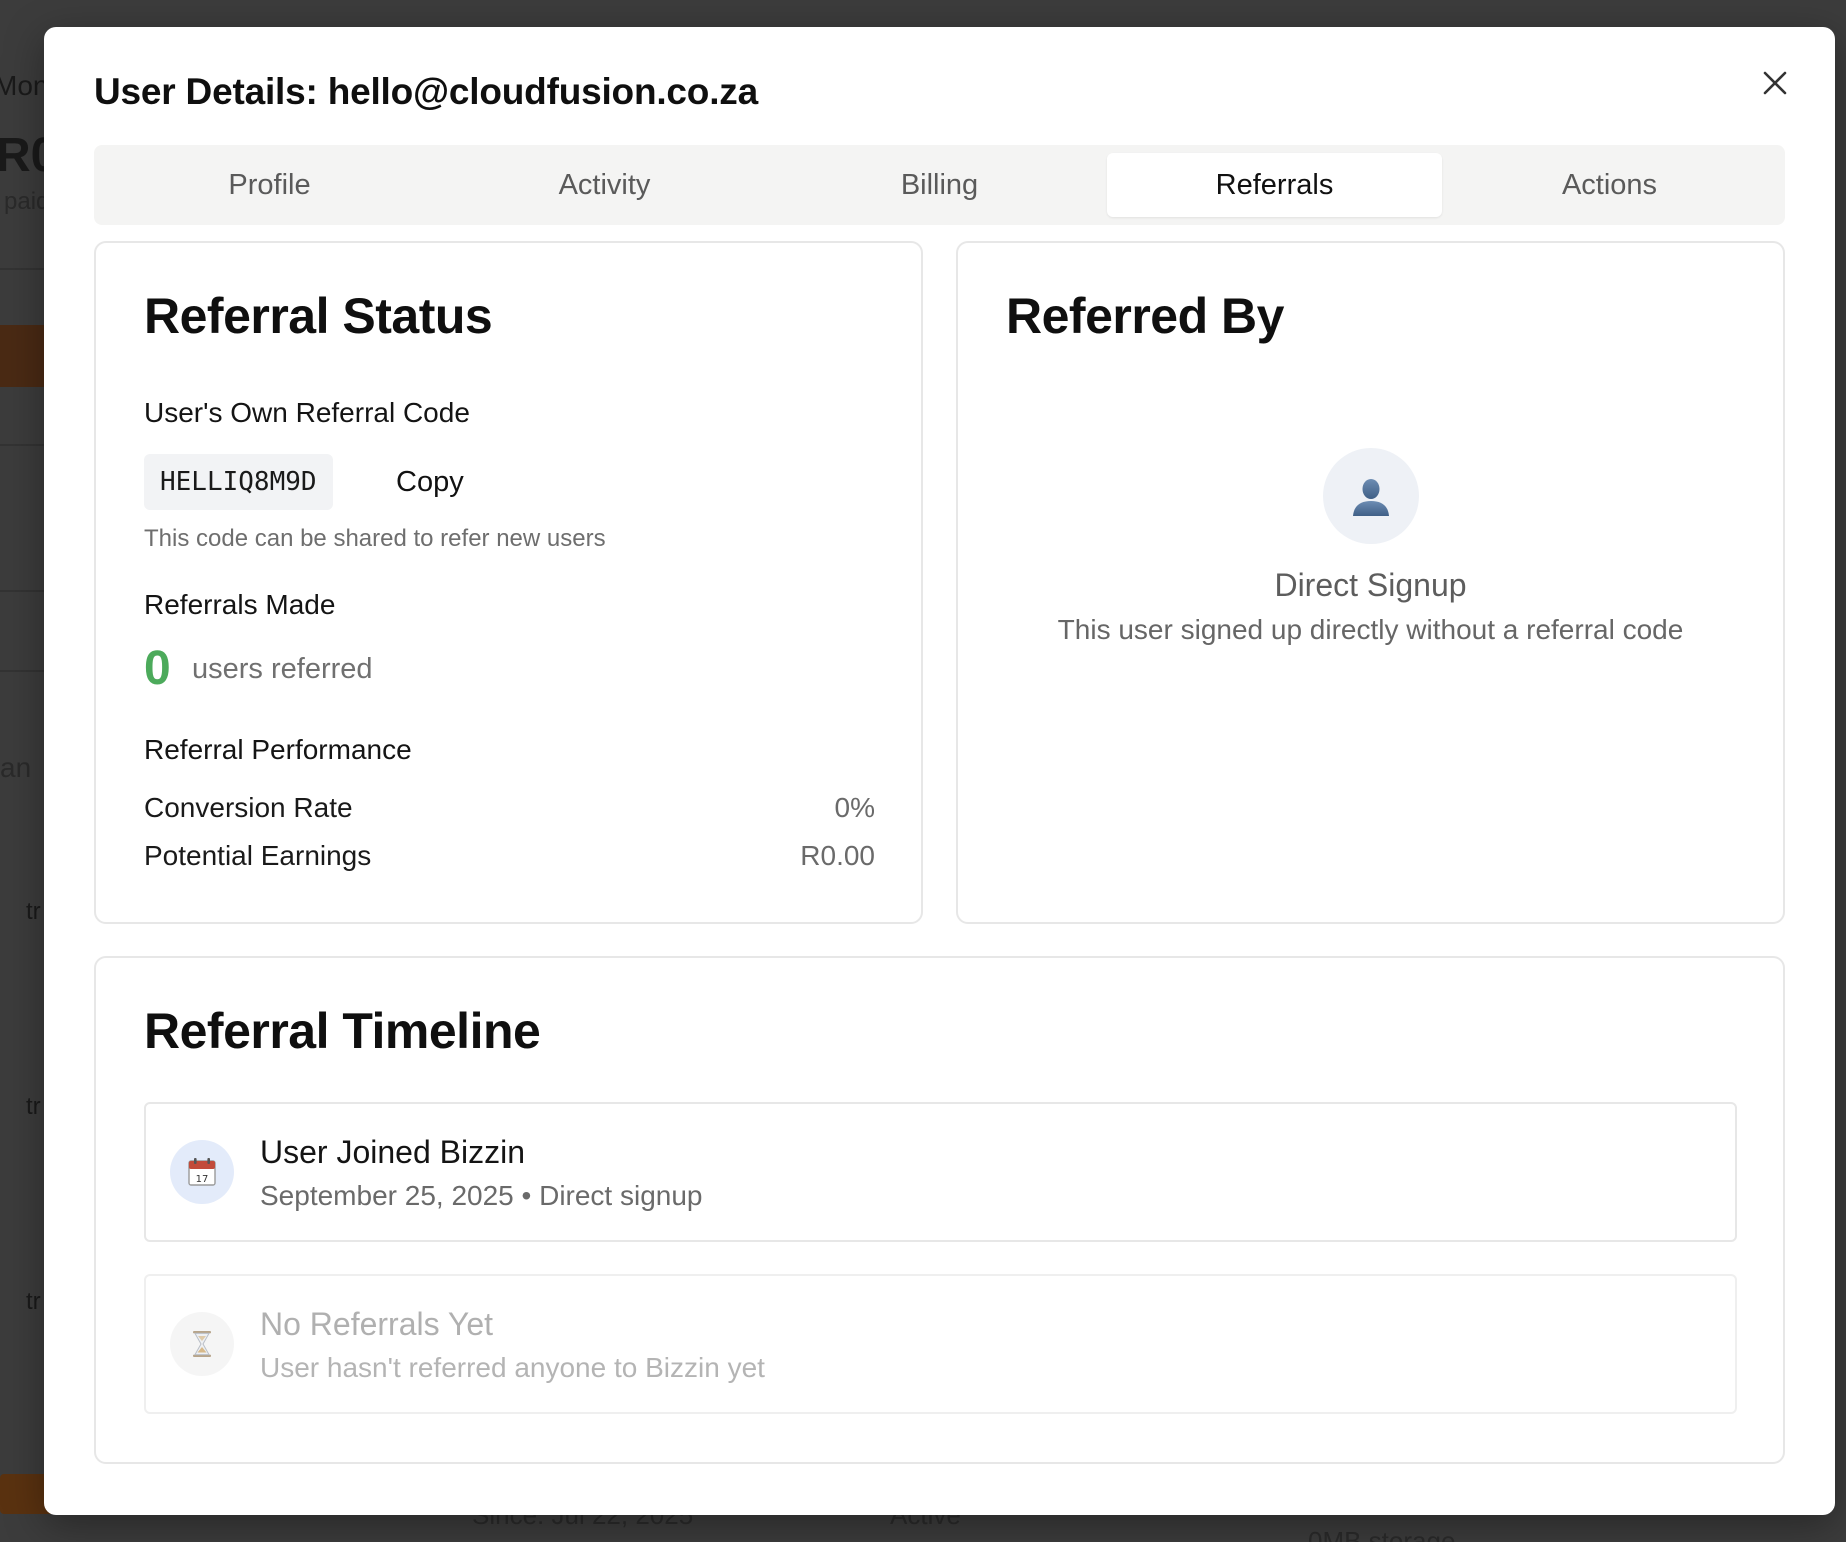 The image size is (1846, 1542). What do you see at coordinates (342, 1031) in the screenshot?
I see `referral-timeline-heading: Referral Timeline` at bounding box center [342, 1031].